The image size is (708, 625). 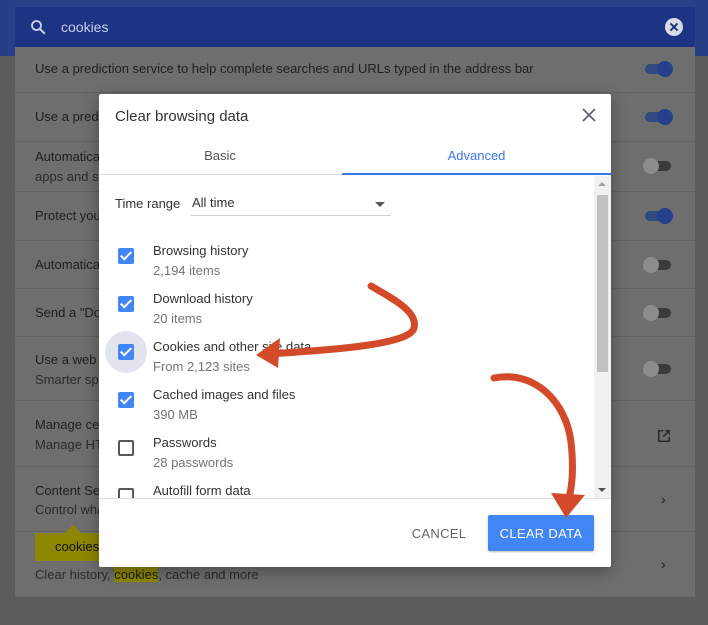 I want to click on scrollbar, so click(x=602, y=337).